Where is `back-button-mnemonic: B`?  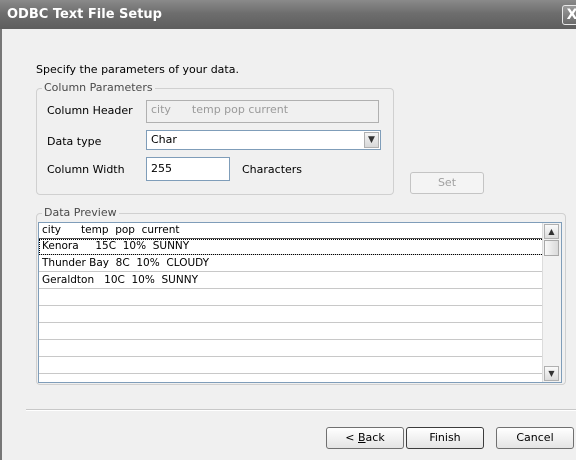 back-button-mnemonic: B is located at coordinates (362, 437).